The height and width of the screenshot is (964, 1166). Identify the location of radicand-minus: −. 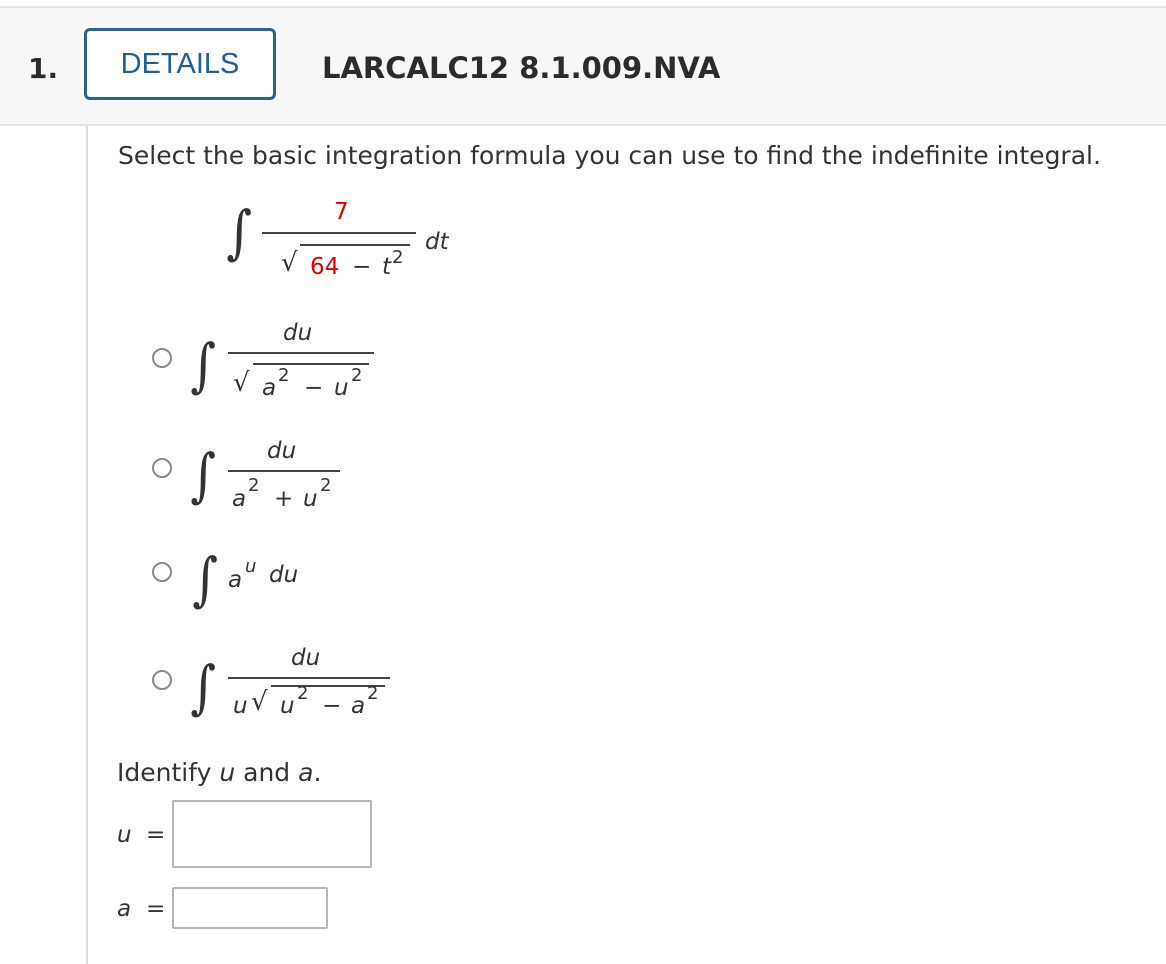
(362, 267).